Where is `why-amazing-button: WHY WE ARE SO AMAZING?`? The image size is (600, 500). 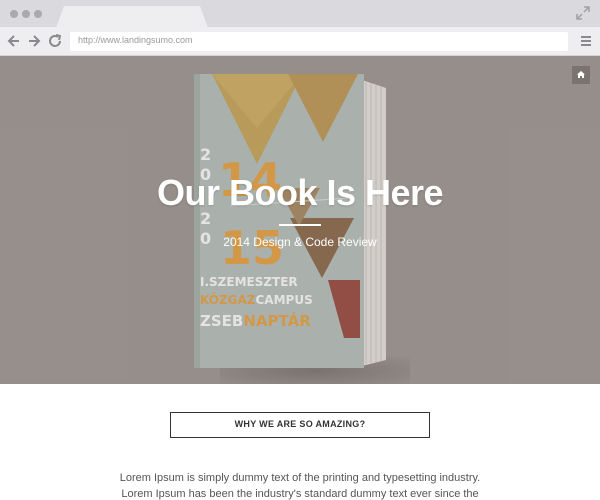 why-amazing-button: WHY WE ARE SO AMAZING? is located at coordinates (300, 425).